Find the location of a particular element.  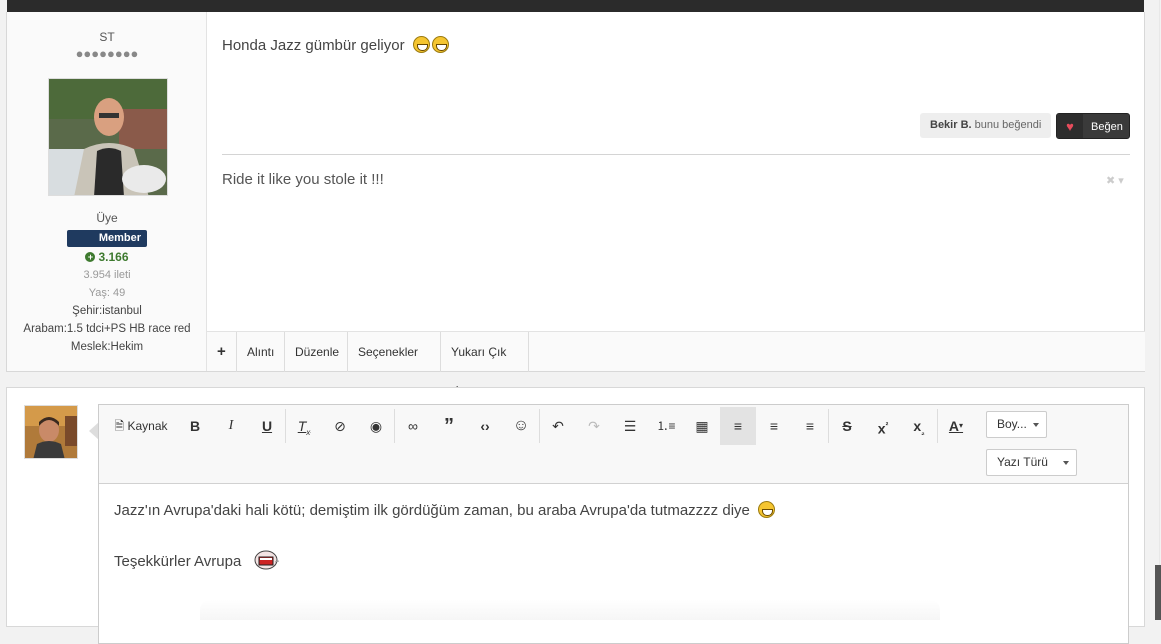

options-dropdown: Seçenekler ▼ is located at coordinates (394, 365).